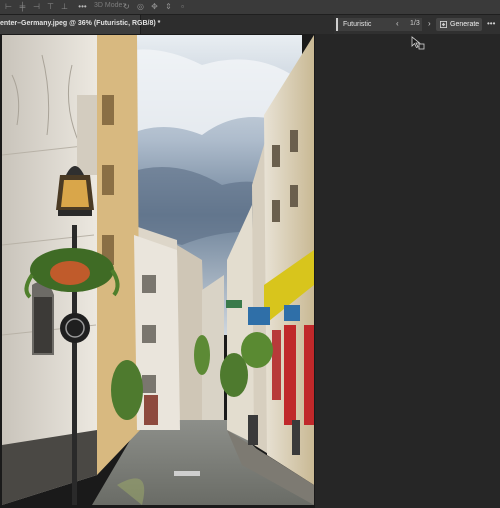 This screenshot has width=500, height=508. I want to click on generate-label: Generate, so click(465, 24).